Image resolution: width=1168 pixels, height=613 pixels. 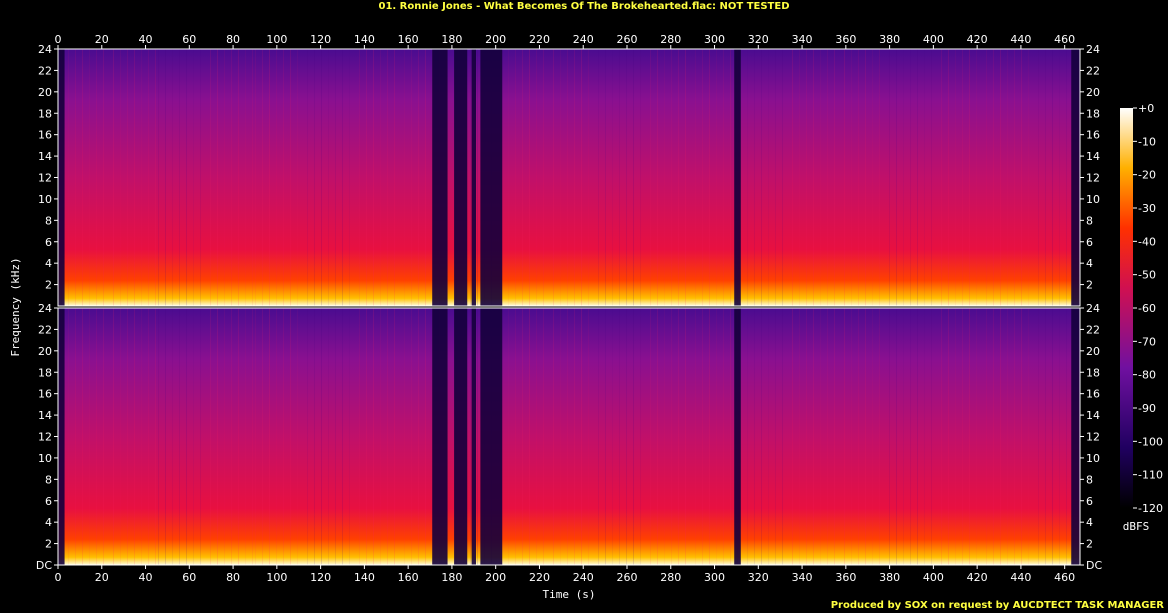 What do you see at coordinates (276, 39) in the screenshot?
I see `x-tick-label: 100` at bounding box center [276, 39].